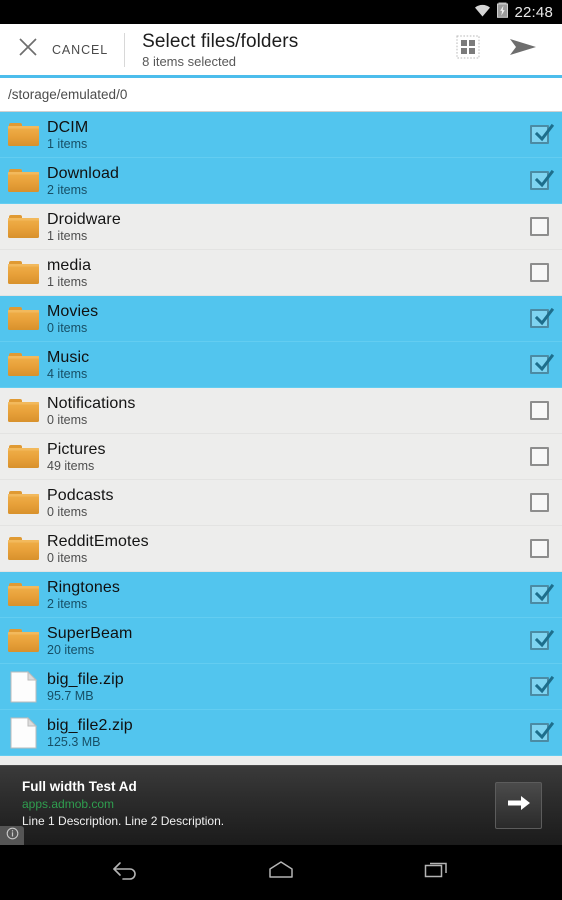 This screenshot has height=900, width=562. Describe the element at coordinates (518, 805) in the screenshot. I see `ad-cta-button` at that location.